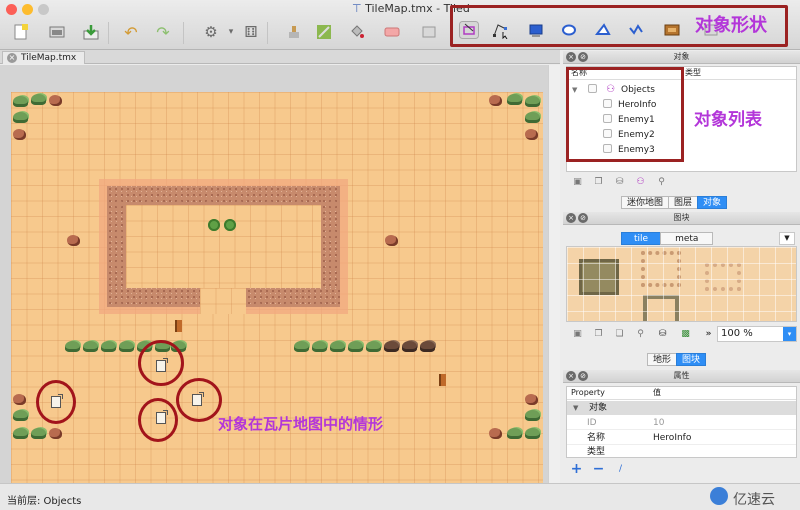 This screenshot has width=800, height=510. What do you see at coordinates (787, 238) in the screenshot?
I see `tileset-menu-button: ▼` at bounding box center [787, 238].